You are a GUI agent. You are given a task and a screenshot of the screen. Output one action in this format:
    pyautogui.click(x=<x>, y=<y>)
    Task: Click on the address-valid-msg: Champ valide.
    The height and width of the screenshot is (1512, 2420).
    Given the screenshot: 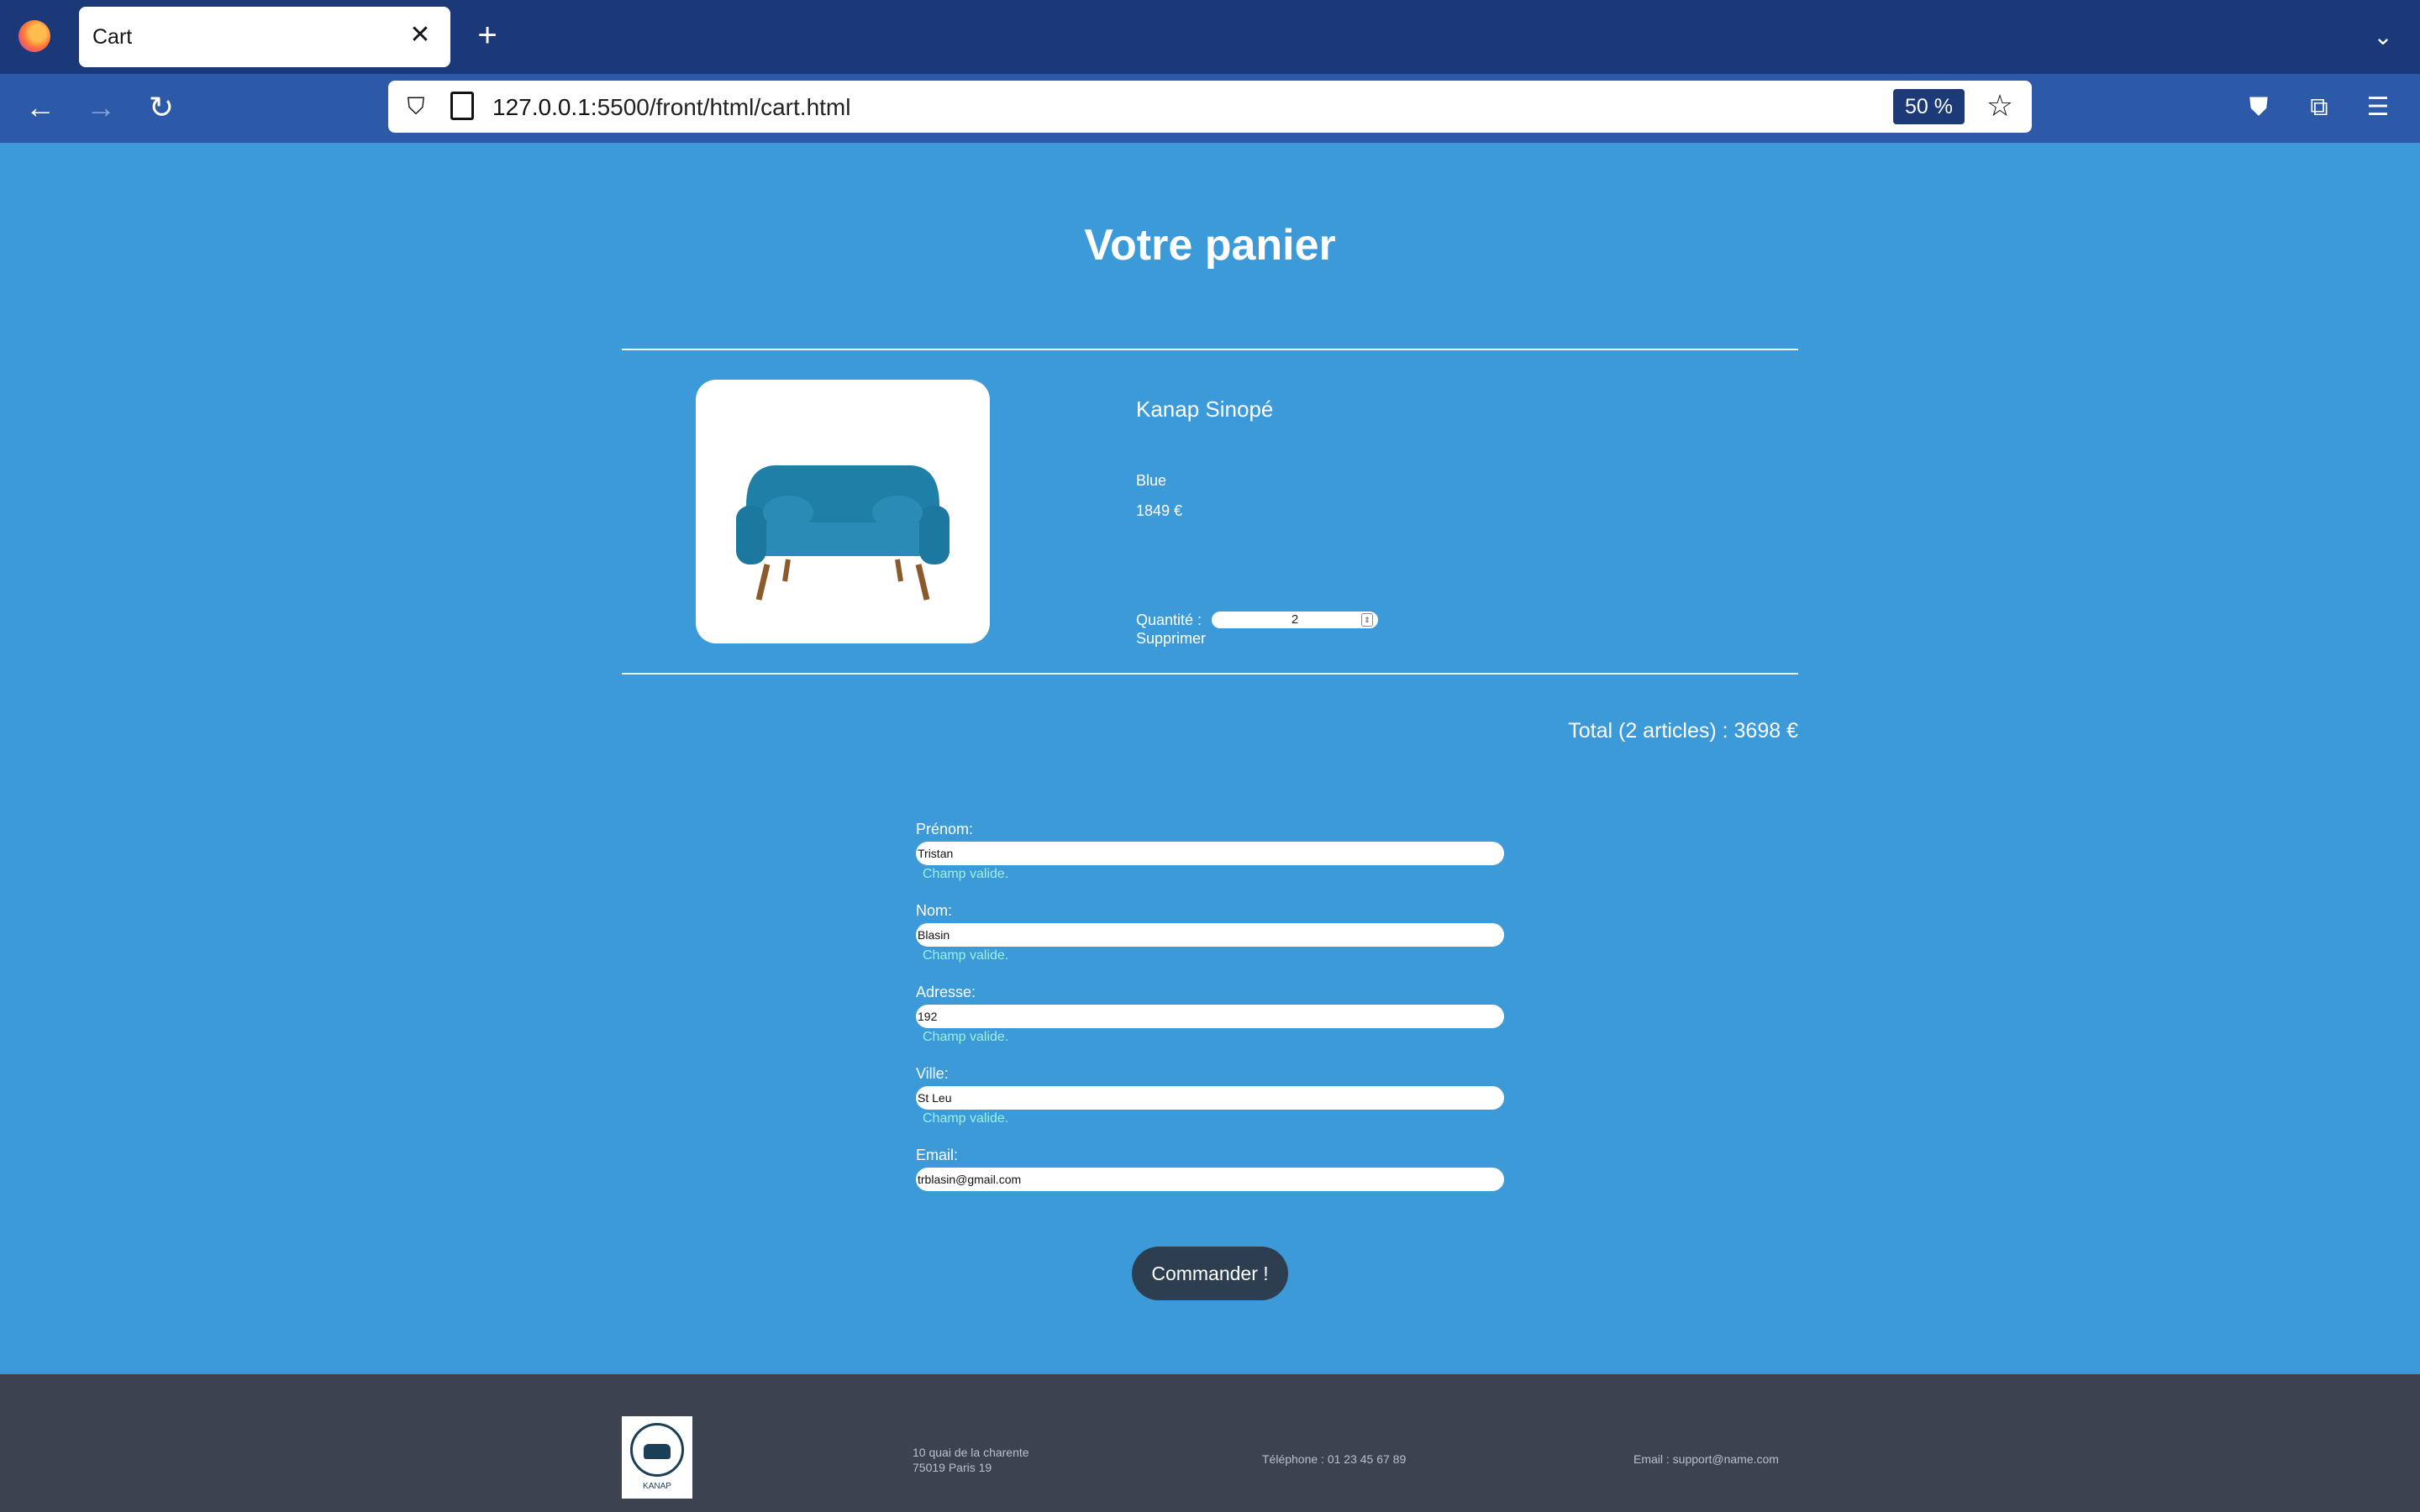 What is the action you would take?
    pyautogui.click(x=966, y=1037)
    